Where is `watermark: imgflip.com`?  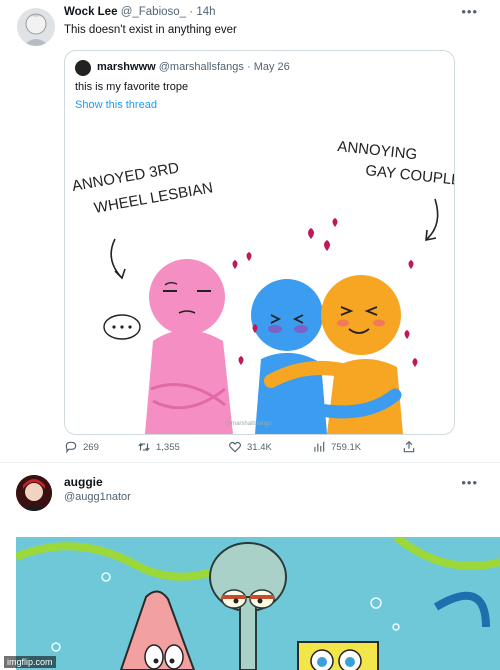 watermark: imgflip.com is located at coordinates (30, 662).